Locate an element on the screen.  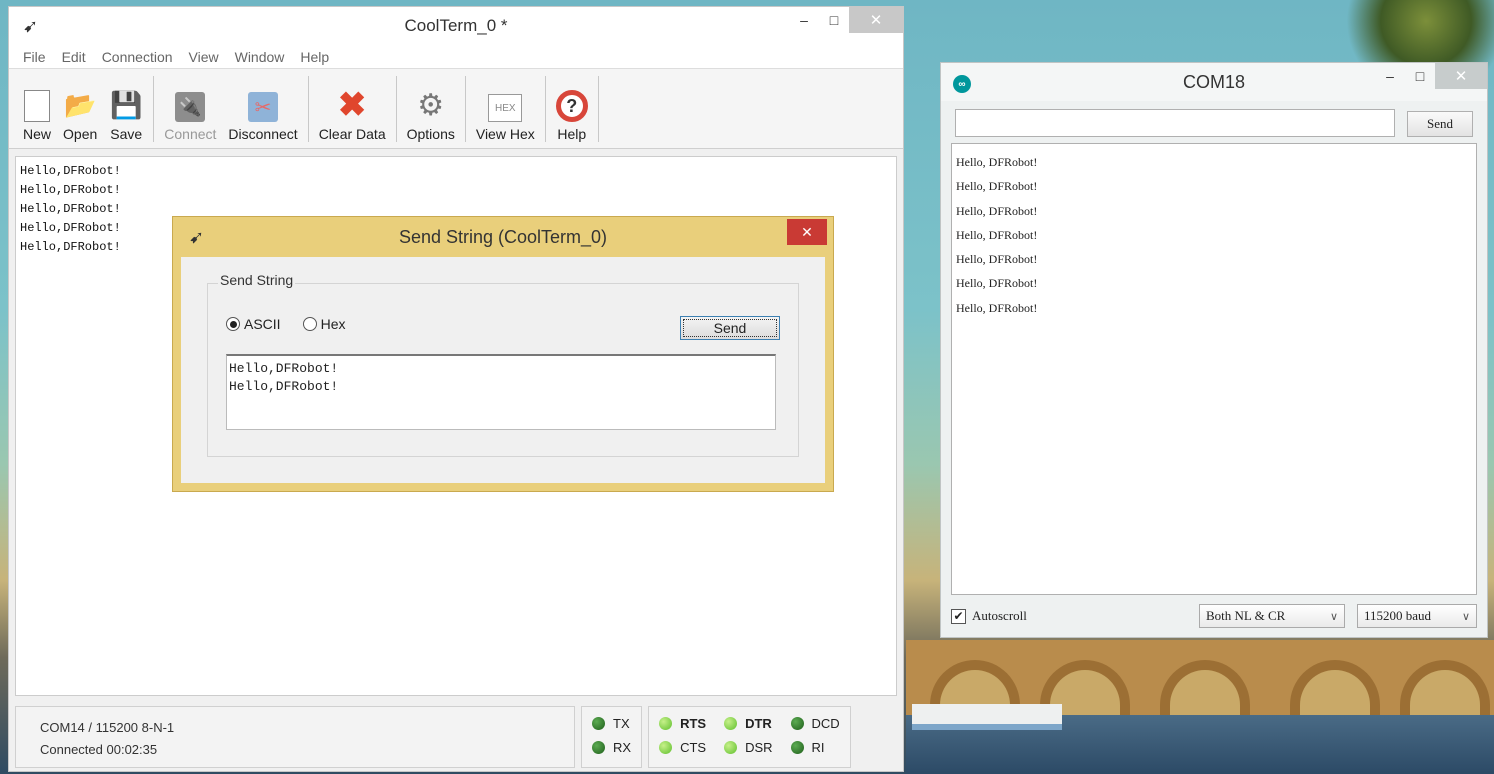
menu-connection: Connection is located at coordinates (137, 57).